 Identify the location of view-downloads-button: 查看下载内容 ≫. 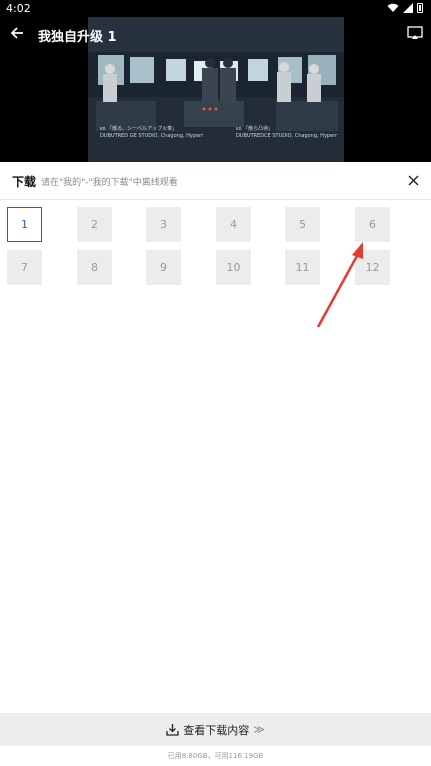
(215, 729).